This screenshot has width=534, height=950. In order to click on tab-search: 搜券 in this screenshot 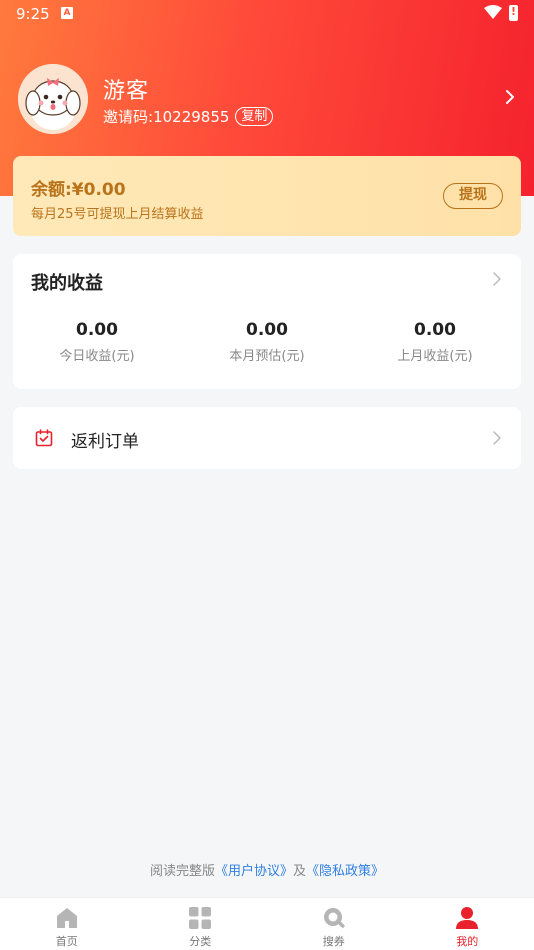, I will do `click(334, 924)`.